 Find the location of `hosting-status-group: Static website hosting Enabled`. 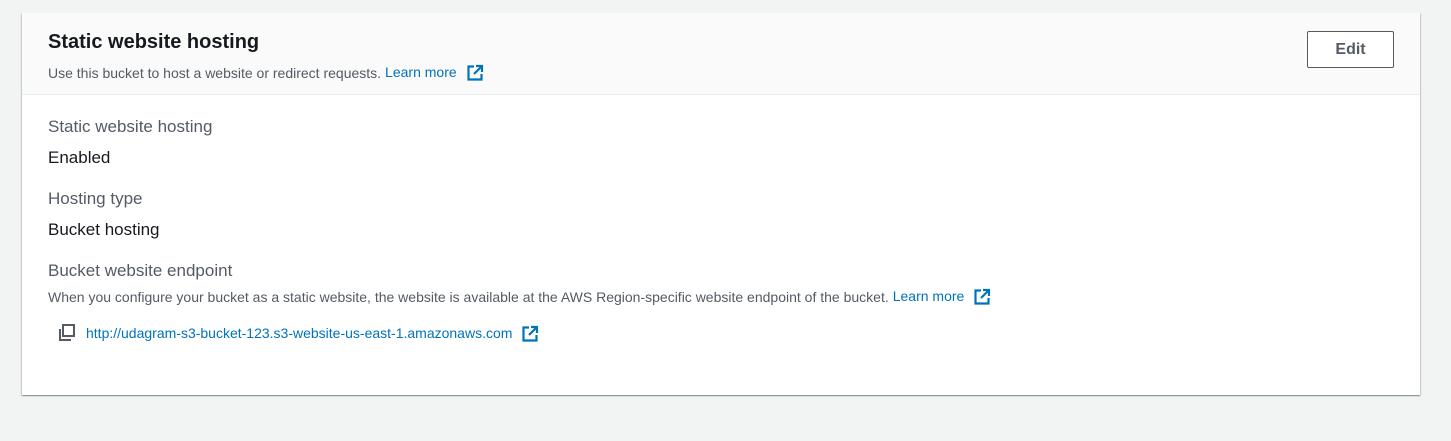

hosting-status-group: Static website hosting Enabled is located at coordinates (721, 142).